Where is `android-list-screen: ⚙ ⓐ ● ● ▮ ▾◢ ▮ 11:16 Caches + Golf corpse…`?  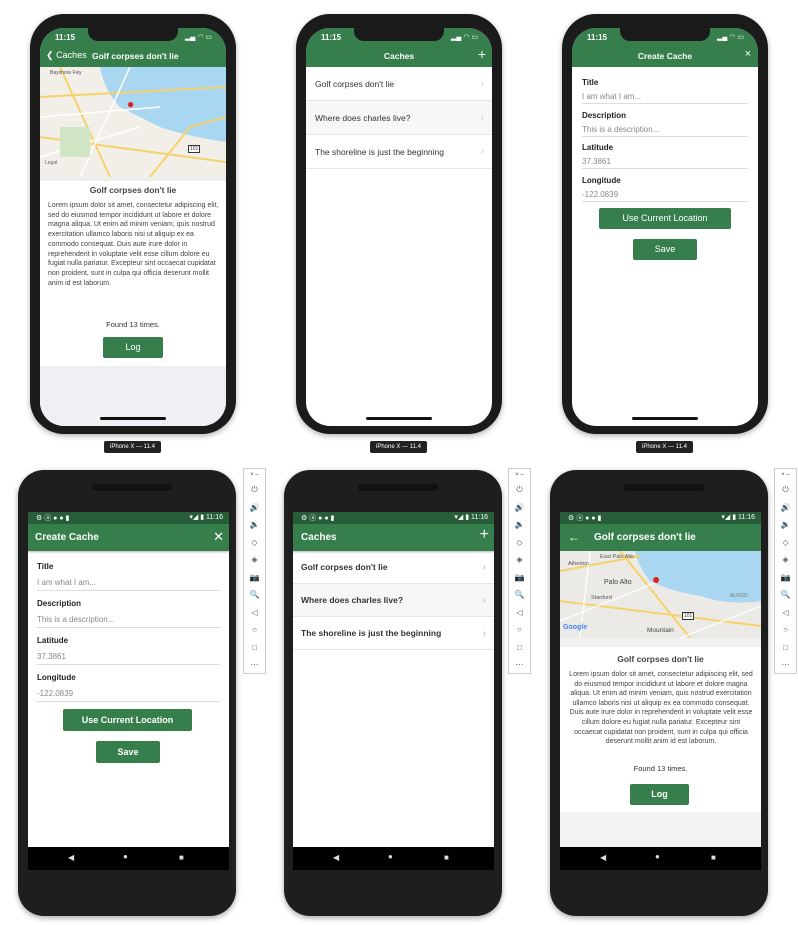 android-list-screen: ⚙ ⓐ ● ● ▮ ▾◢ ▮ 11:16 Caches + Golf corpse… is located at coordinates (393, 691).